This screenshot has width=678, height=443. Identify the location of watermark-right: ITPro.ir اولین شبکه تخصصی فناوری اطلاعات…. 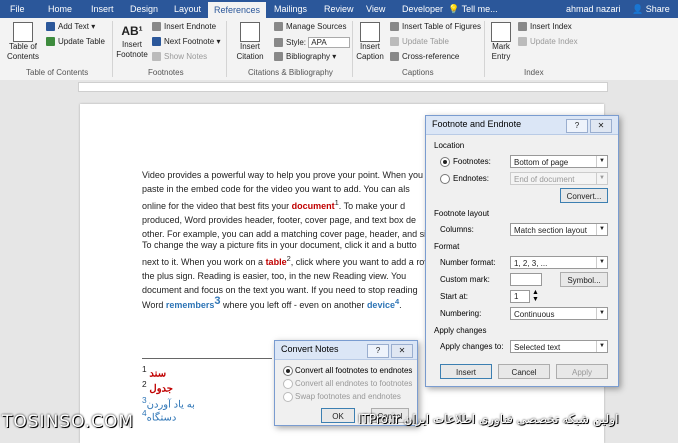
(488, 419).